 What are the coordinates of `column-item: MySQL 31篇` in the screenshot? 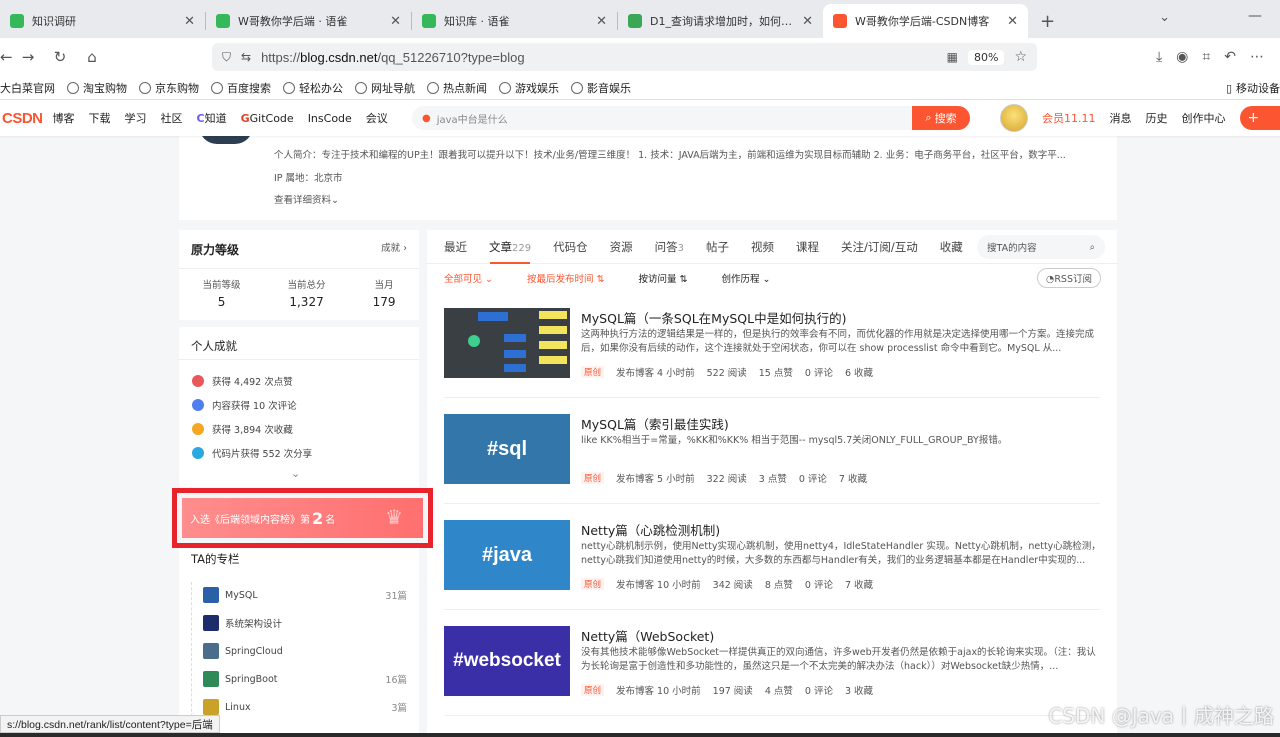 It's located at (299, 595).